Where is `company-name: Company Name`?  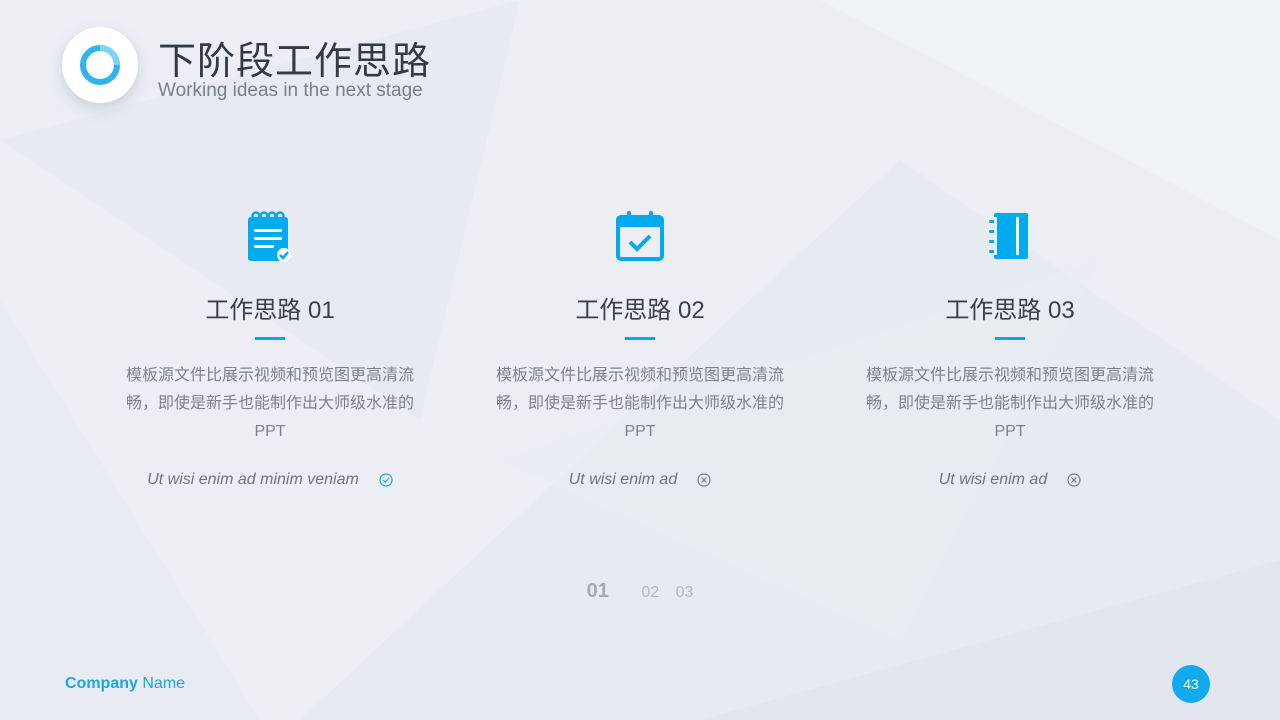 company-name: Company Name is located at coordinates (125, 684).